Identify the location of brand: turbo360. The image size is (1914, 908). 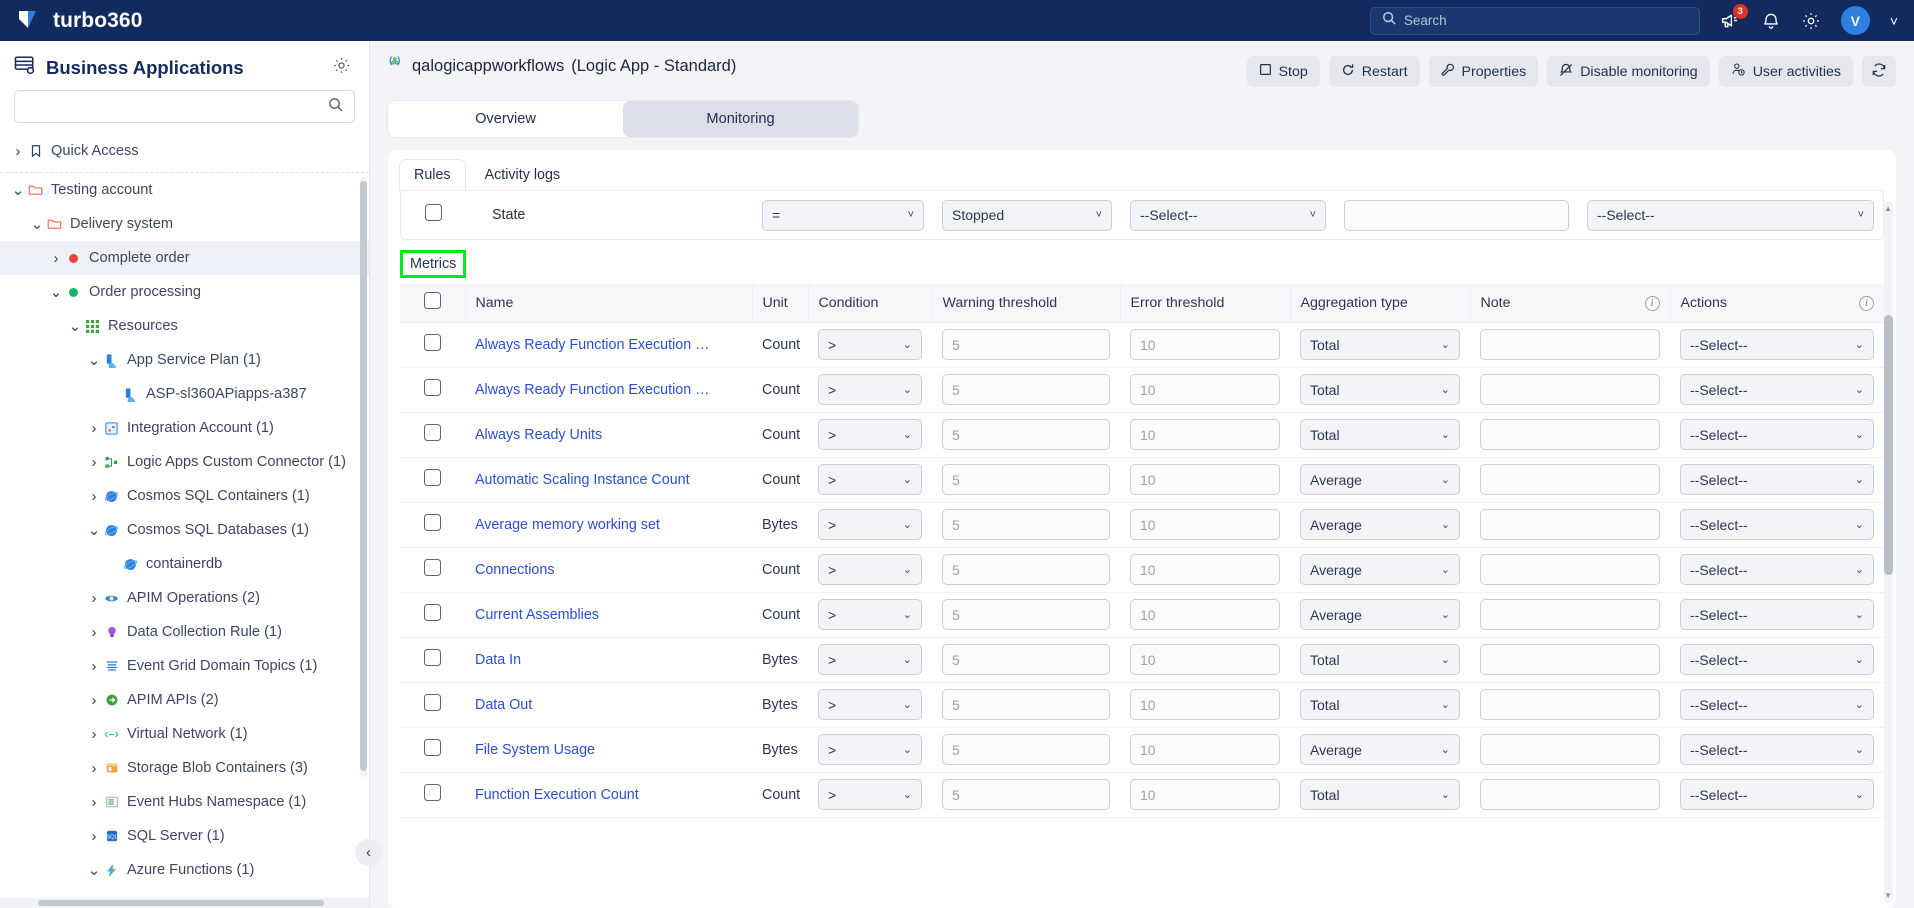
(79, 21).